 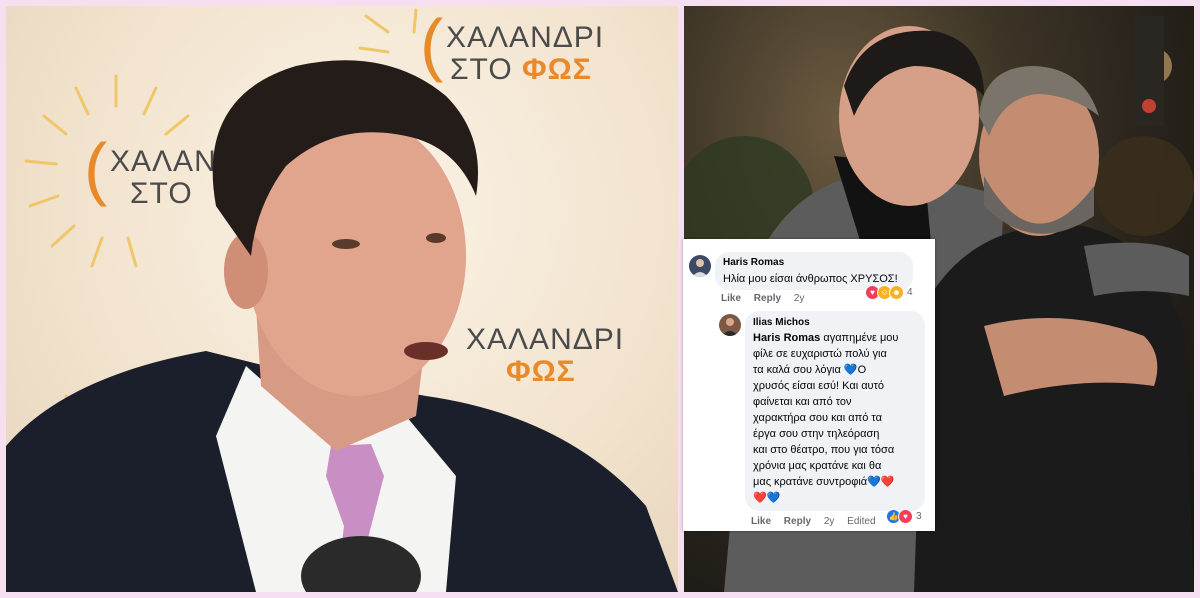 I want to click on comment-actions: Like Reply 2y, so click(x=767, y=298).